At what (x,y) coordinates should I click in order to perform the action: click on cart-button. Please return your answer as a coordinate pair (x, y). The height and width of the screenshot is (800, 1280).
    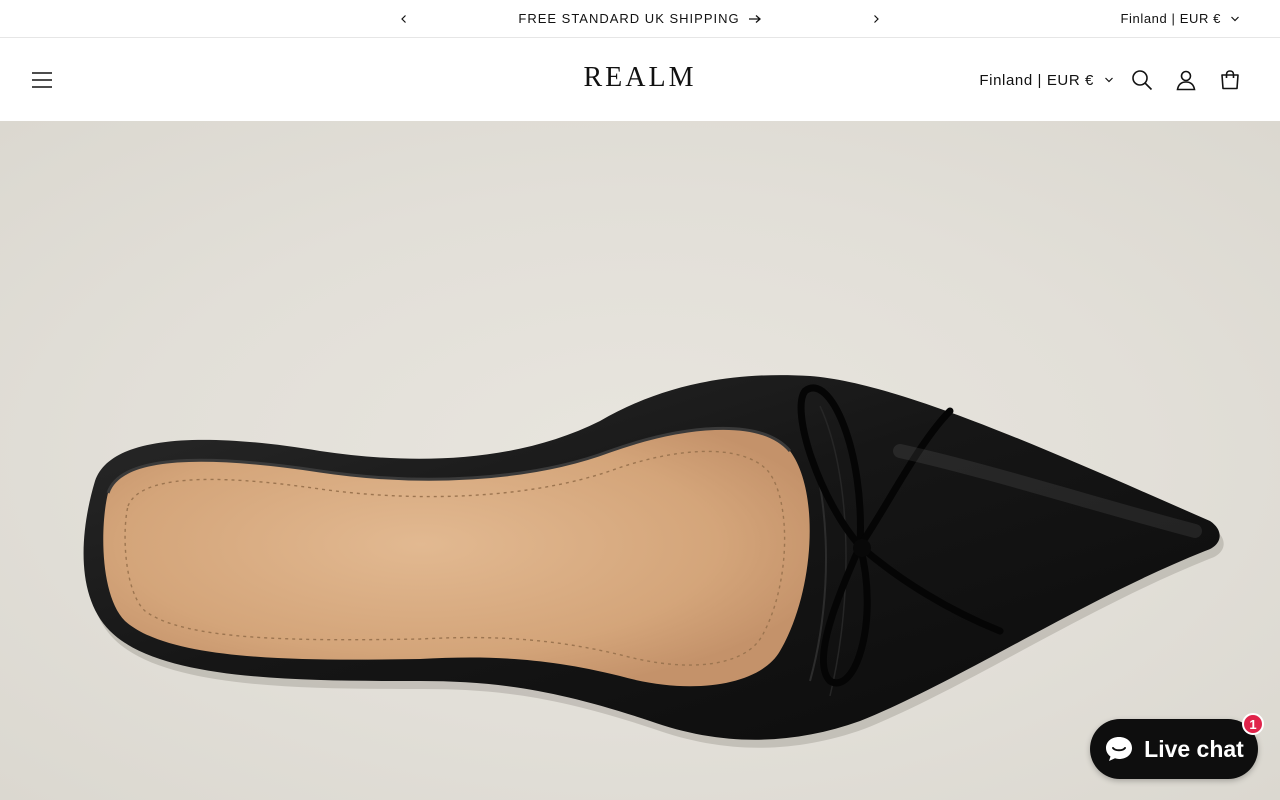
    Looking at the image, I should click on (1230, 80).